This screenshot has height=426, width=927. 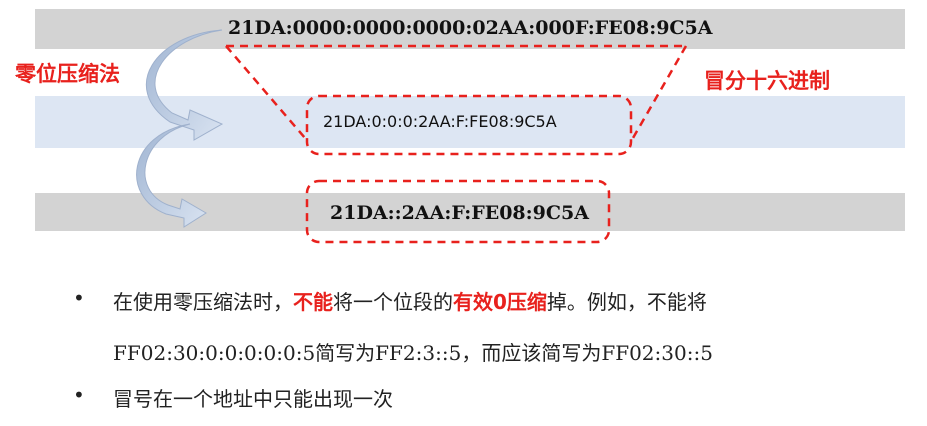 I want to click on bullet1-emphasis-cannot: 不能, so click(x=313, y=302).